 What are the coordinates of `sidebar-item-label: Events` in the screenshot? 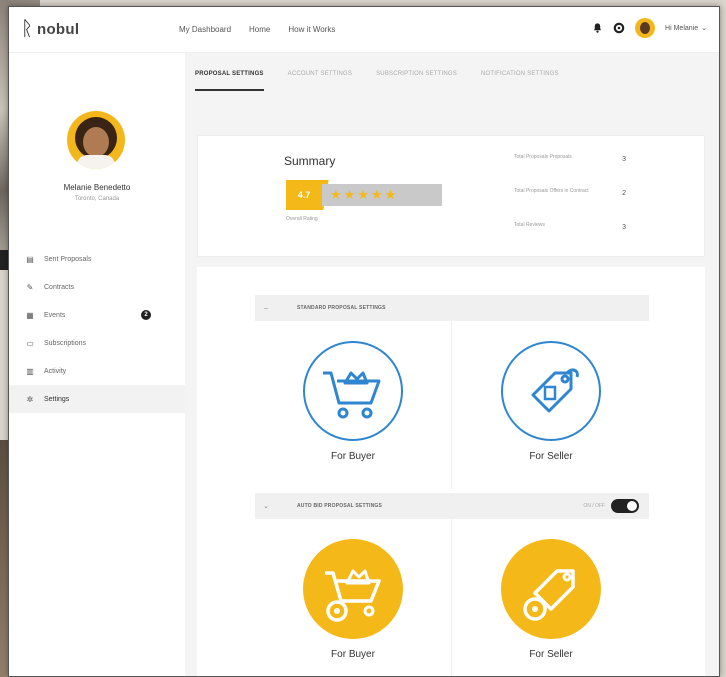 It's located at (55, 315).